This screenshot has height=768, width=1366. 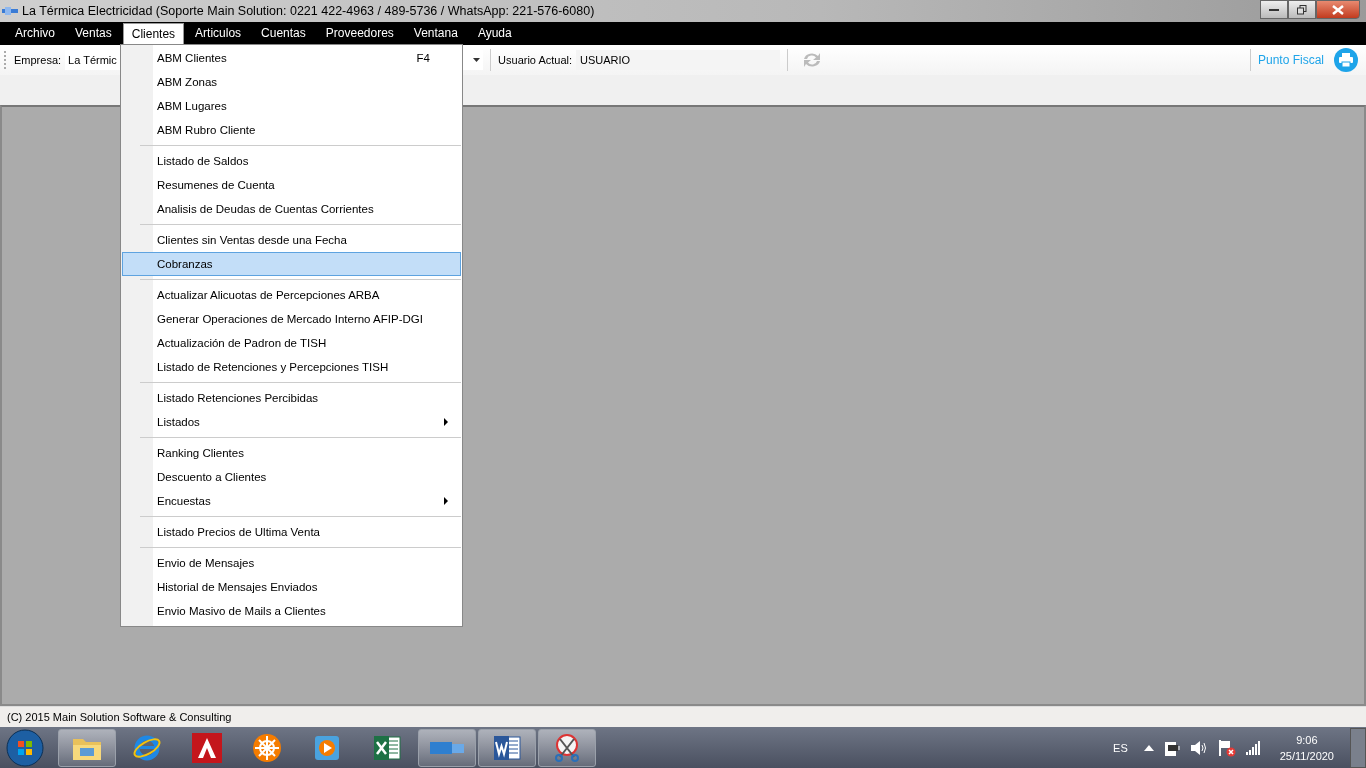 I want to click on menu-entry: Ranking Clientes, so click(x=291, y=453).